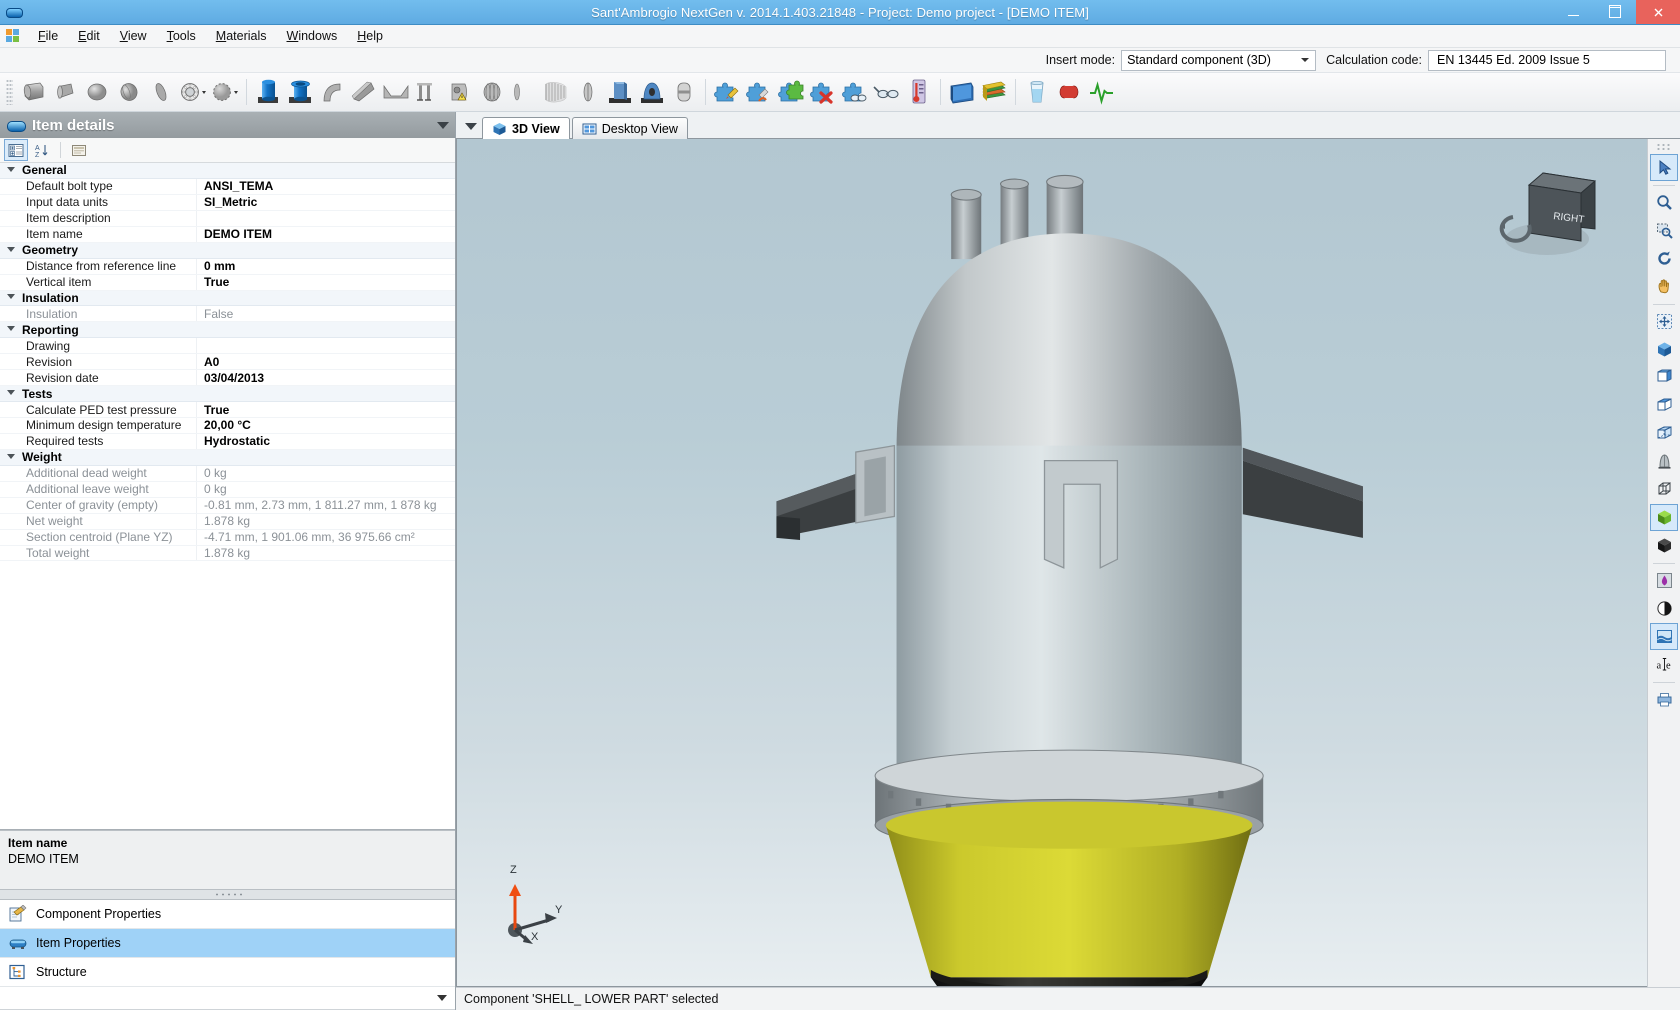  I want to click on property-row: Vertical item True, so click(227, 282).